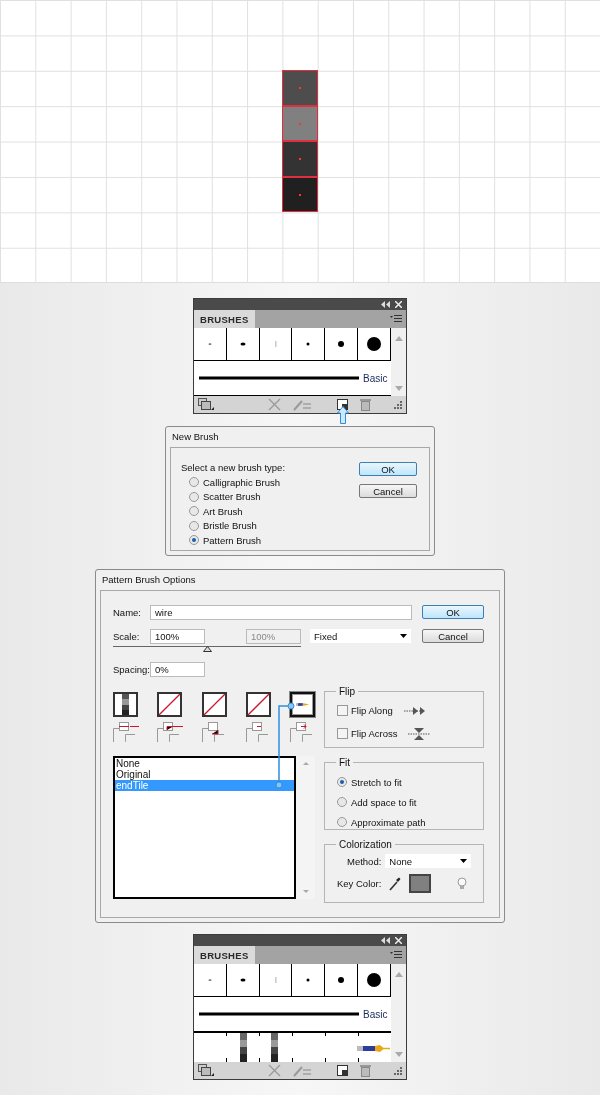  Describe the element at coordinates (149, 580) in the screenshot. I see `dialog-title: Pattern Brush Options` at that location.